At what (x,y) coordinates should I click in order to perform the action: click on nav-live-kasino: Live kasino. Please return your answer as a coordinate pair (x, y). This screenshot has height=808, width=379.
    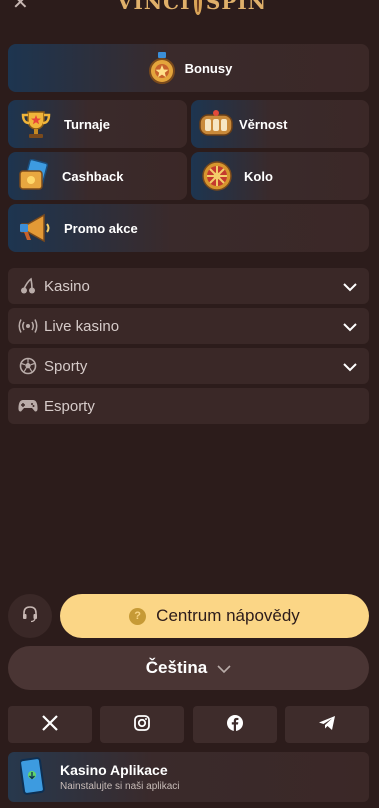
    Looking at the image, I should click on (188, 326).